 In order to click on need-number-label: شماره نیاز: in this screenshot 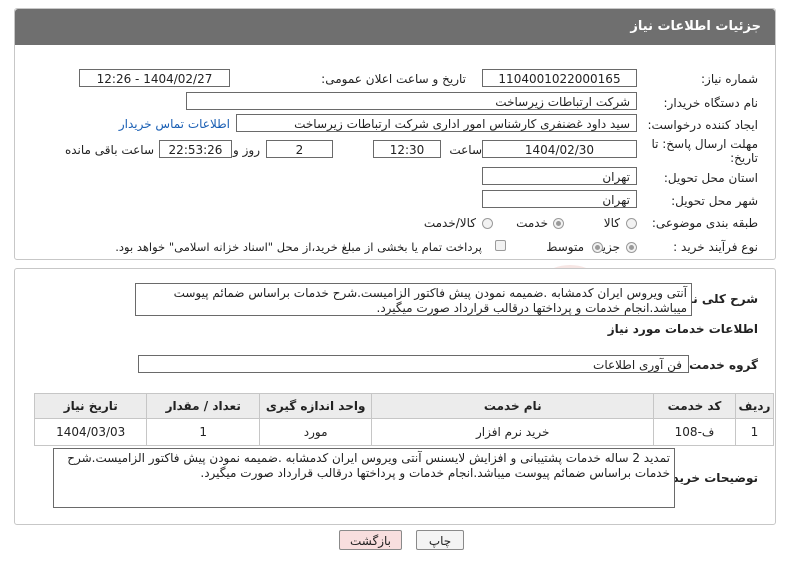, I will do `click(729, 79)`.